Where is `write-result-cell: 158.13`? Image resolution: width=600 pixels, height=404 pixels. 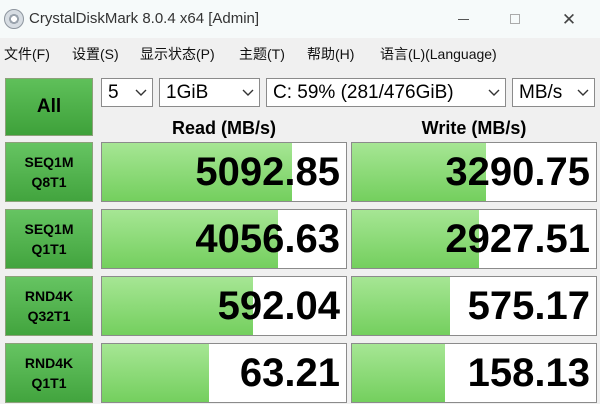 write-result-cell: 158.13 is located at coordinates (474, 373).